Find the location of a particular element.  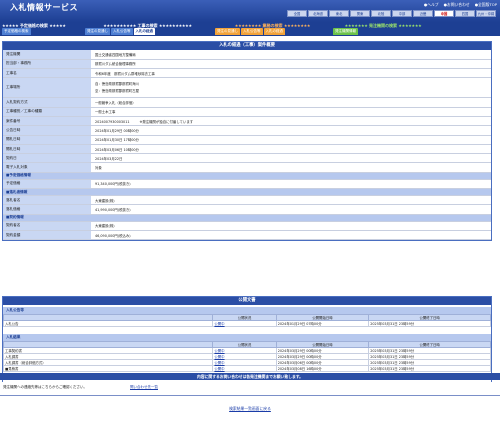

row-label: 公告日時 is located at coordinates (47, 130).